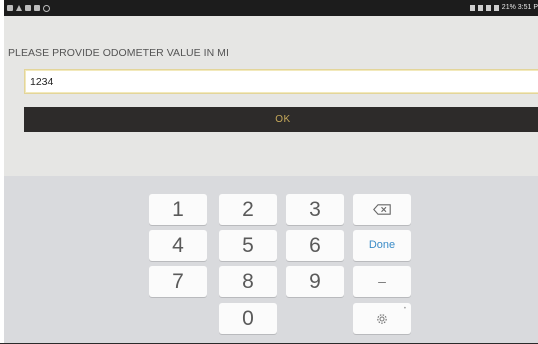  What do you see at coordinates (315, 281) in the screenshot?
I see `key-9: 9` at bounding box center [315, 281].